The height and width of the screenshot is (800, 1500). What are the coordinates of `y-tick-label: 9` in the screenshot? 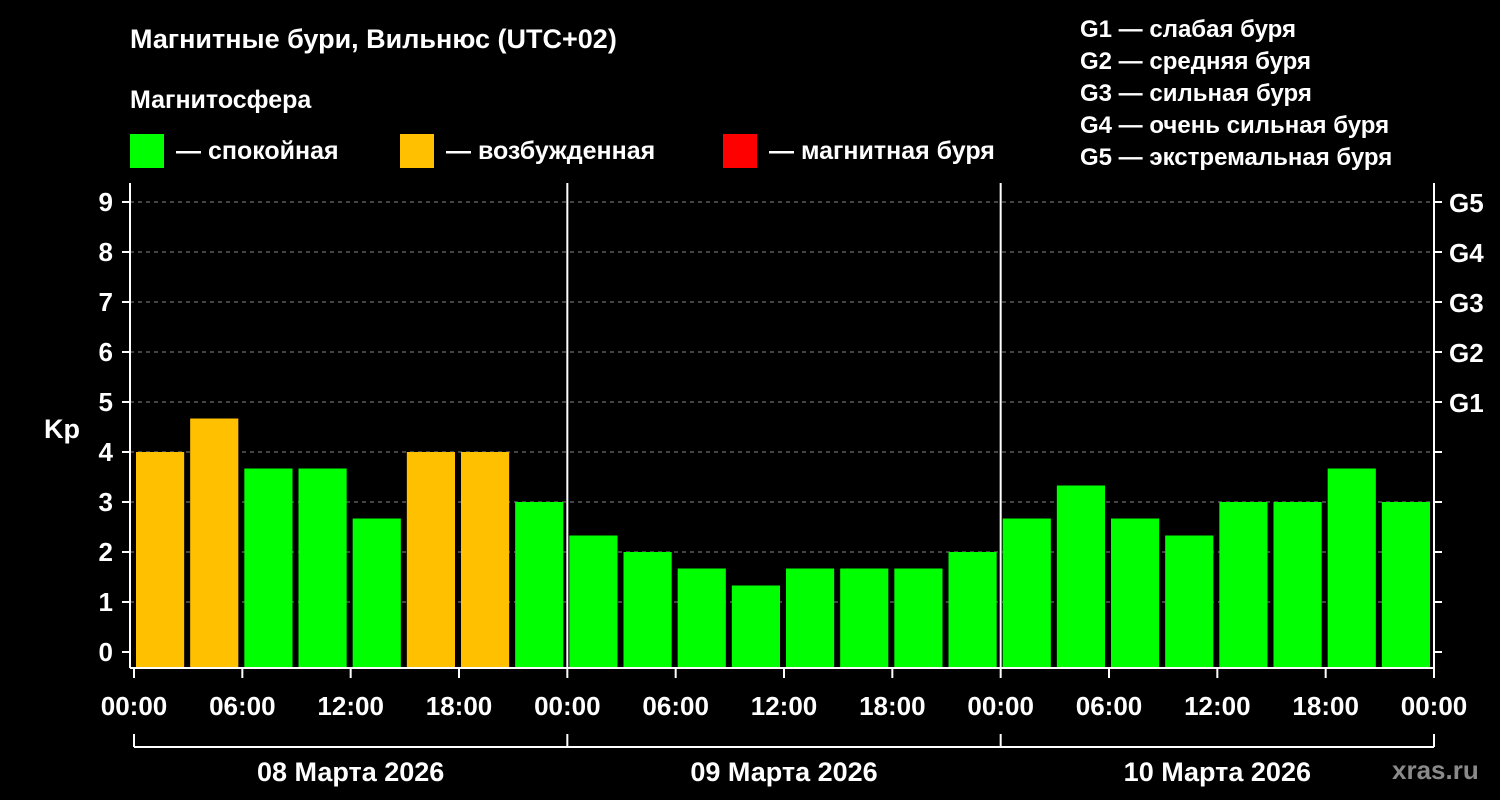 It's located at (106, 202).